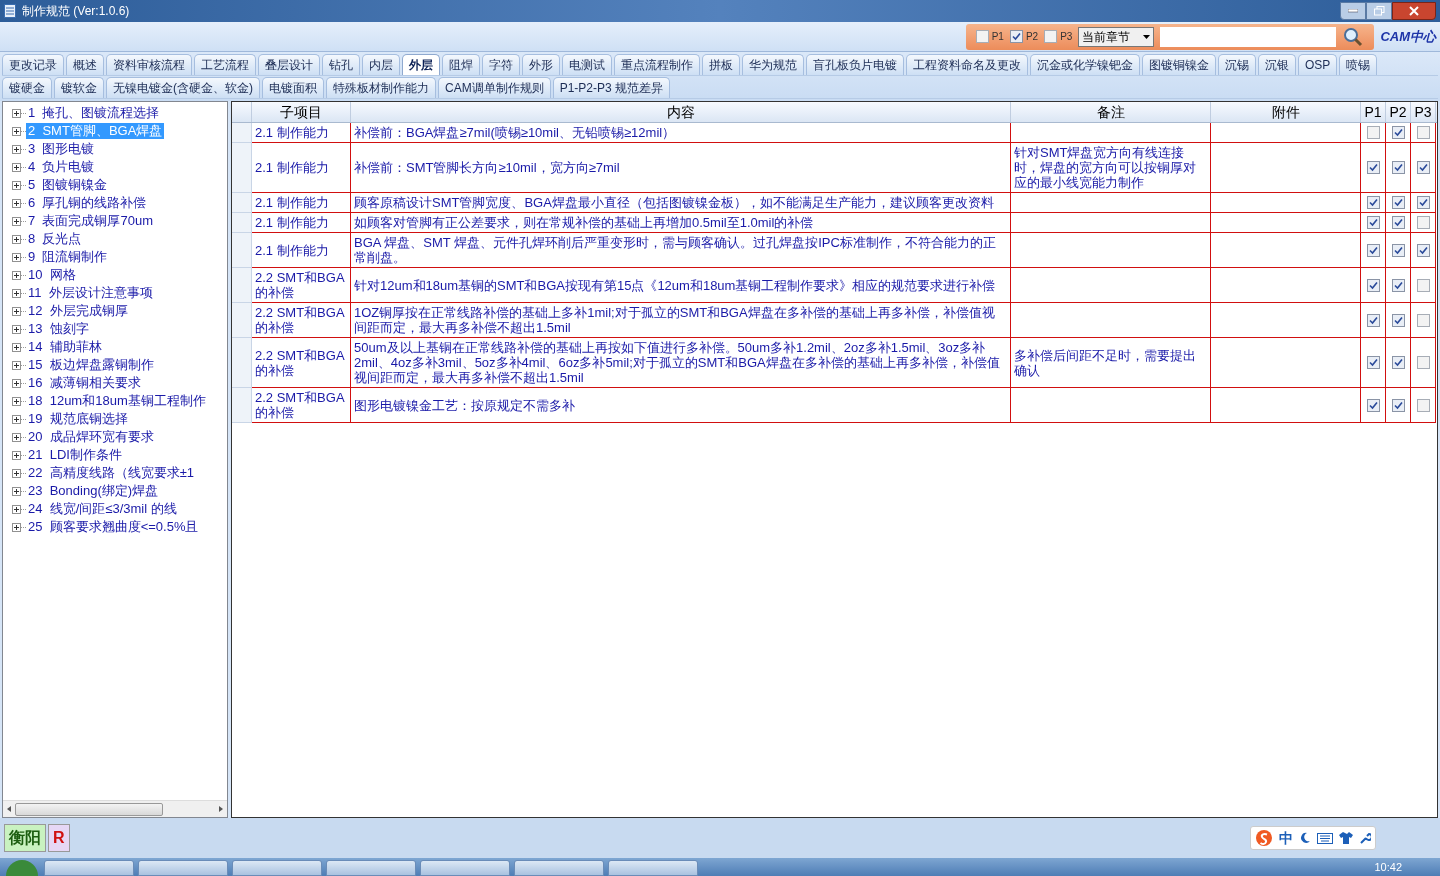 The height and width of the screenshot is (876, 1440). Describe the element at coordinates (75, 455) in the screenshot. I see `tree-item: 21 LDI制作条件` at that location.